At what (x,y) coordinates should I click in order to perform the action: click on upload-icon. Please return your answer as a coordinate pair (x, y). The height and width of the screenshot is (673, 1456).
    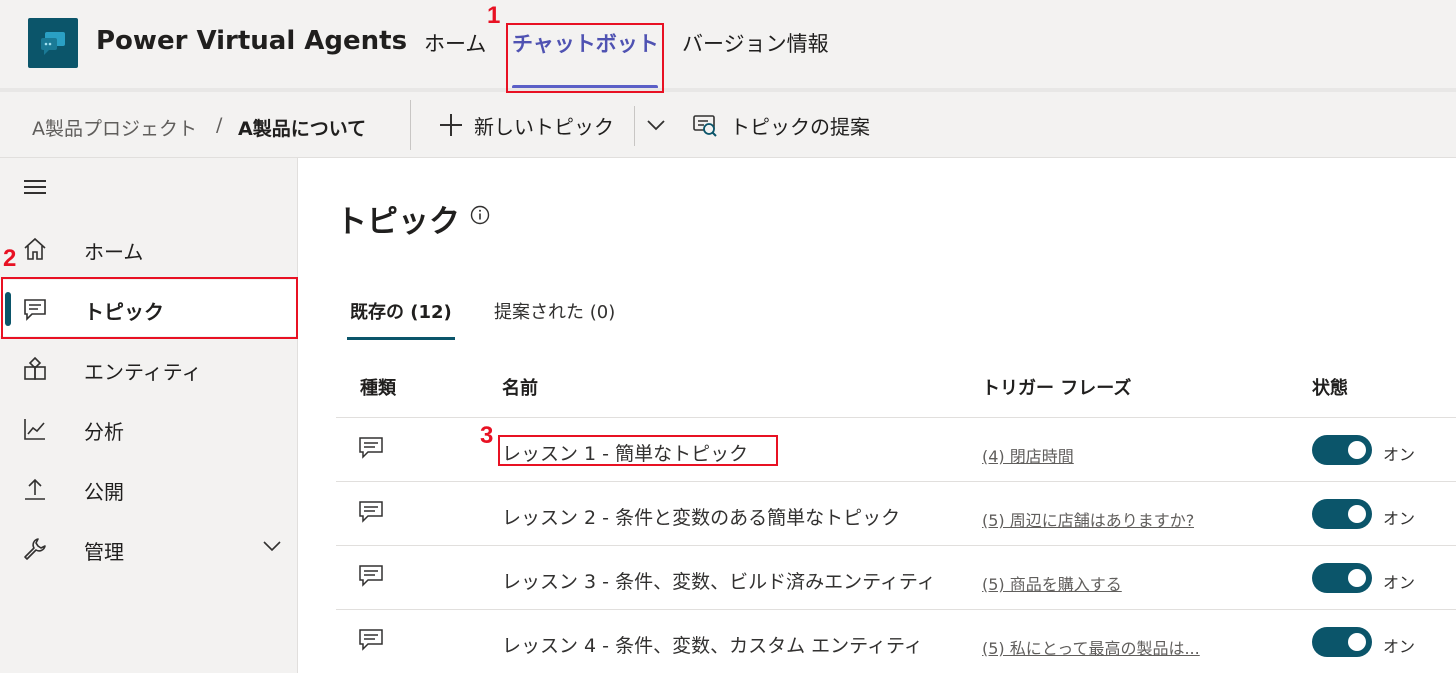
    Looking at the image, I should click on (35, 489).